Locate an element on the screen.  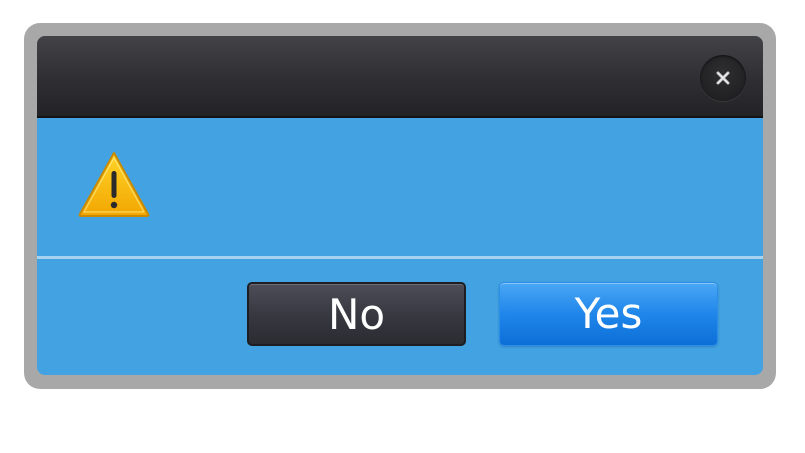
close-button is located at coordinates (723, 78).